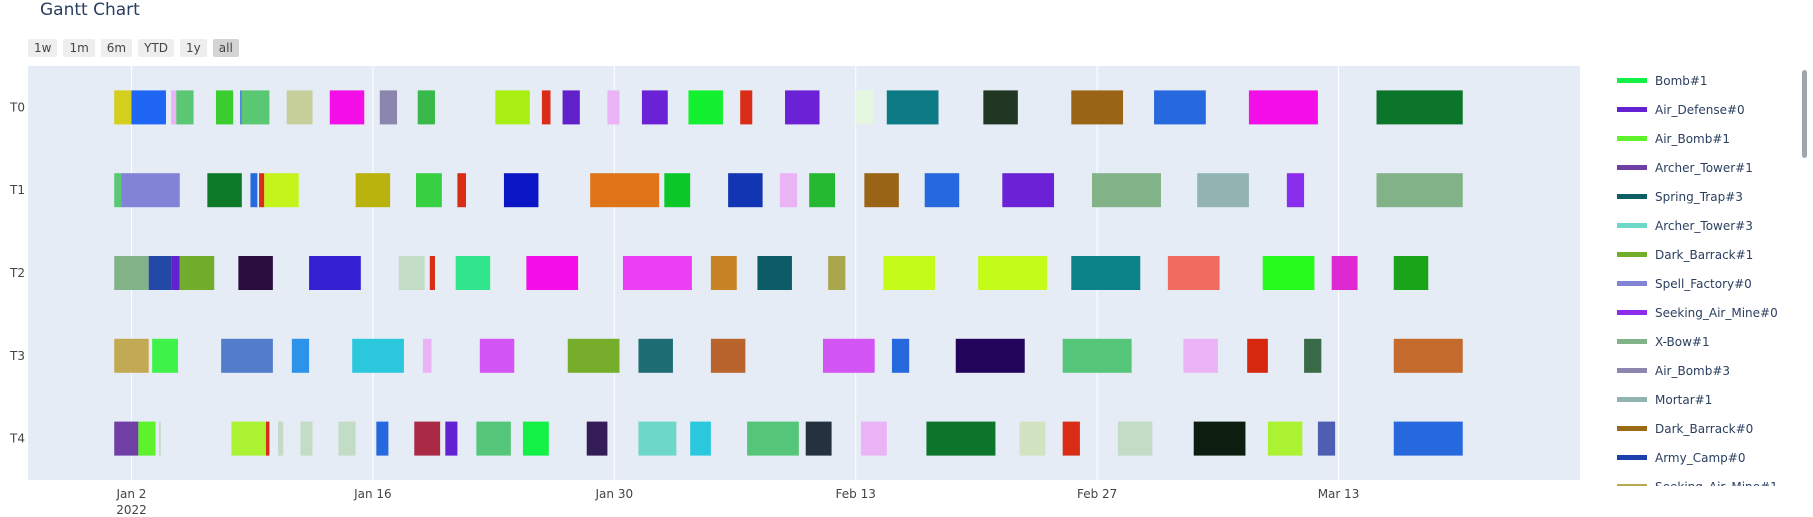 This screenshot has width=1813, height=517. I want to click on legend-item: Spell_Factory#0, so click(1710, 283).